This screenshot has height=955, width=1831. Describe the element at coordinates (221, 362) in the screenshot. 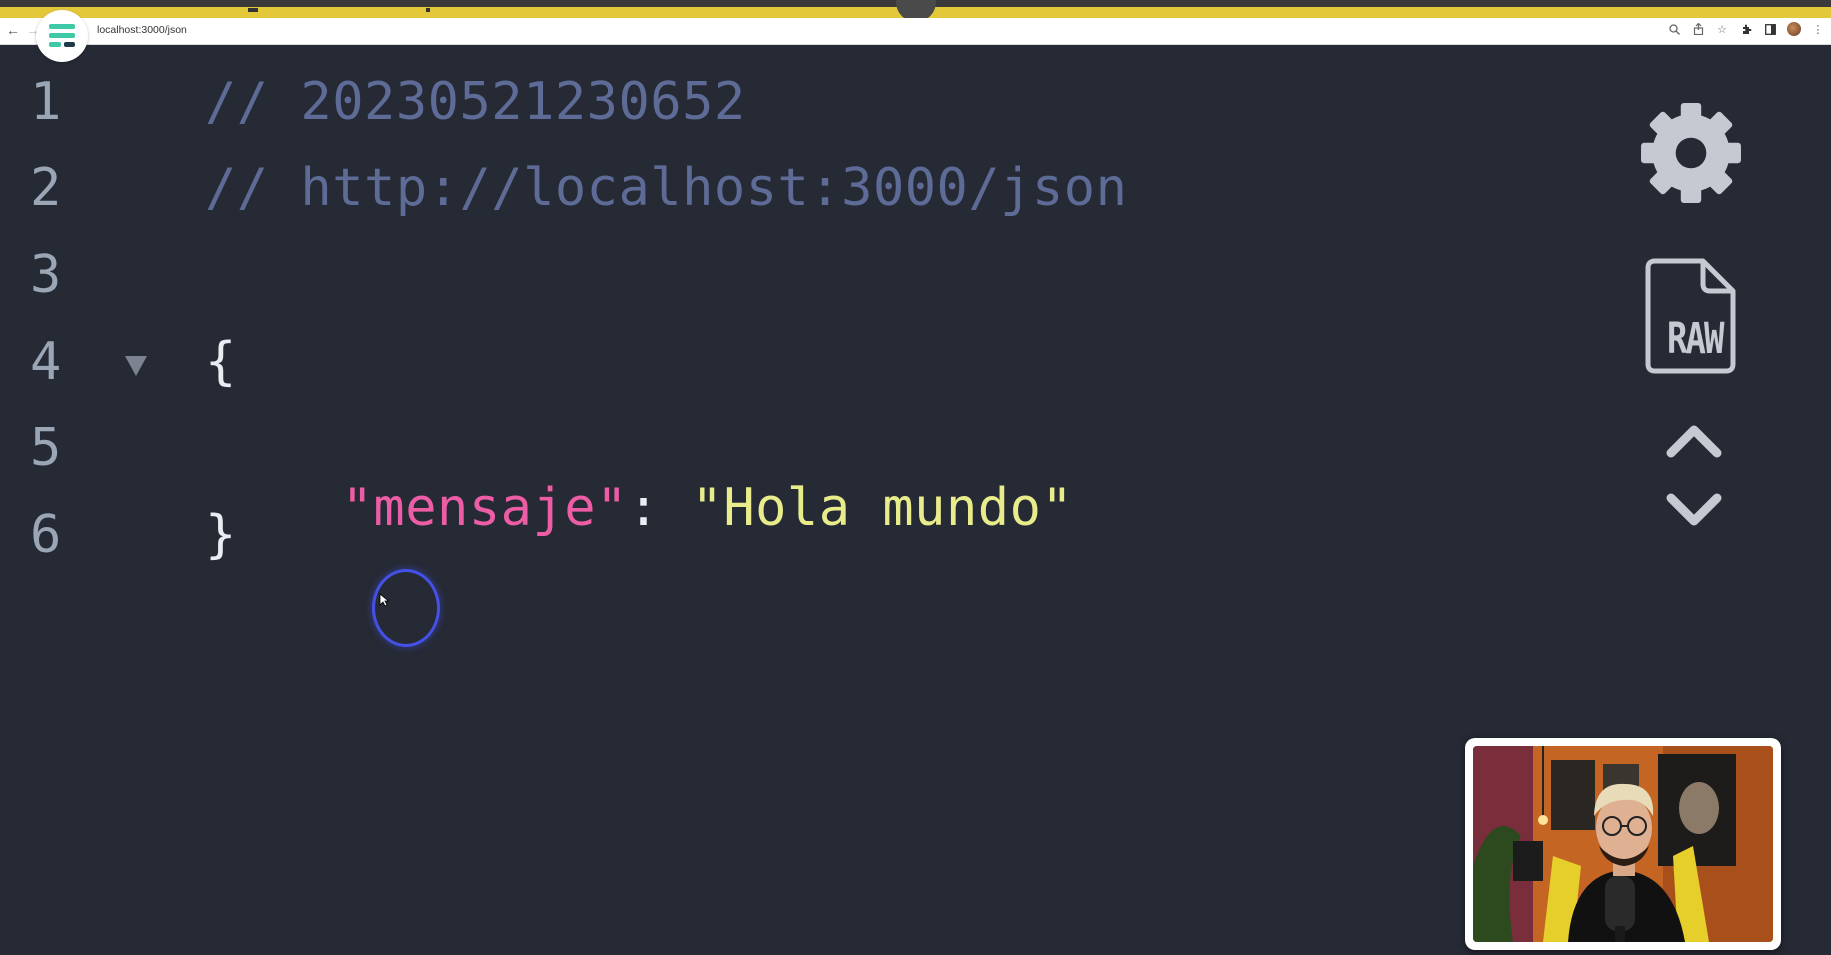

I see `open-brace: {` at that location.